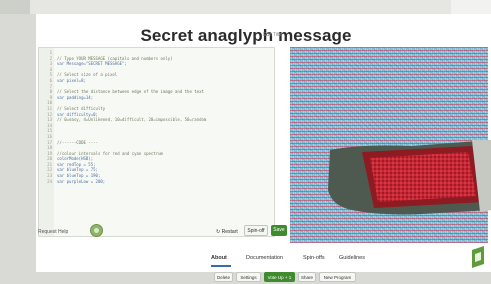  I want to click on restart-label: Restart, so click(229, 232).